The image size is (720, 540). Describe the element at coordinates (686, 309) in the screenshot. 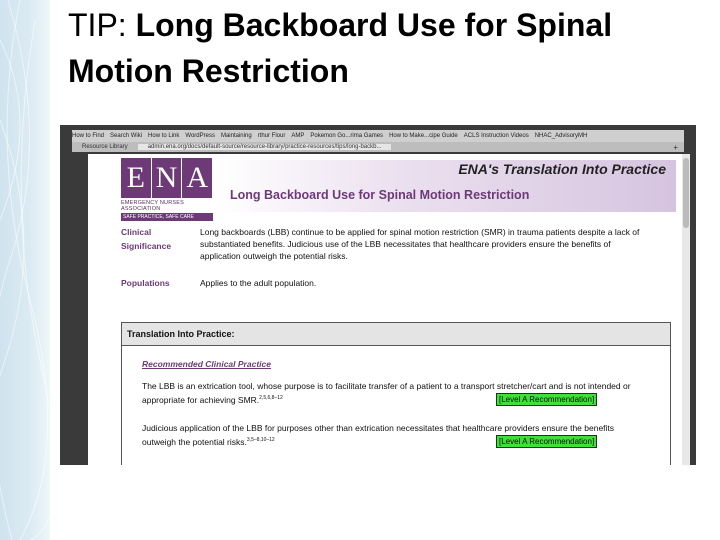

I see `vertical-scrollbar` at that location.